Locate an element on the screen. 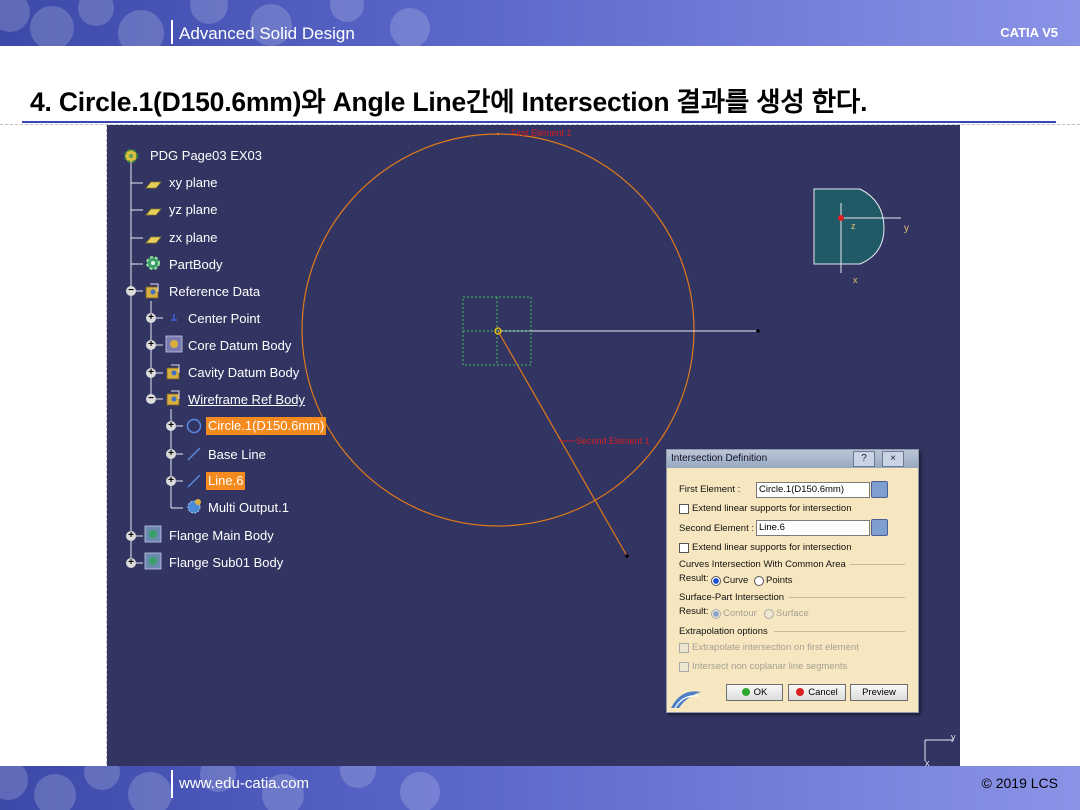 The width and height of the screenshot is (1080, 810). surface-part-section-title: Surface-Part Intersection is located at coordinates (732, 597).